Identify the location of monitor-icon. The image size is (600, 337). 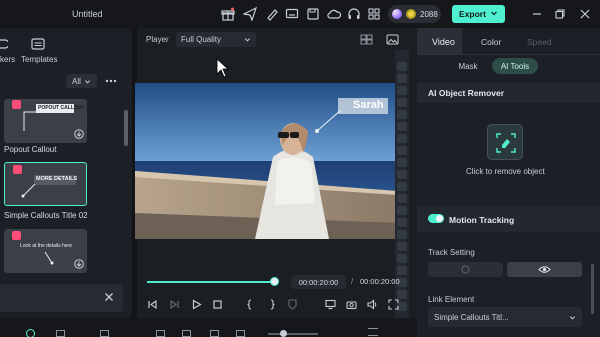
(292, 14).